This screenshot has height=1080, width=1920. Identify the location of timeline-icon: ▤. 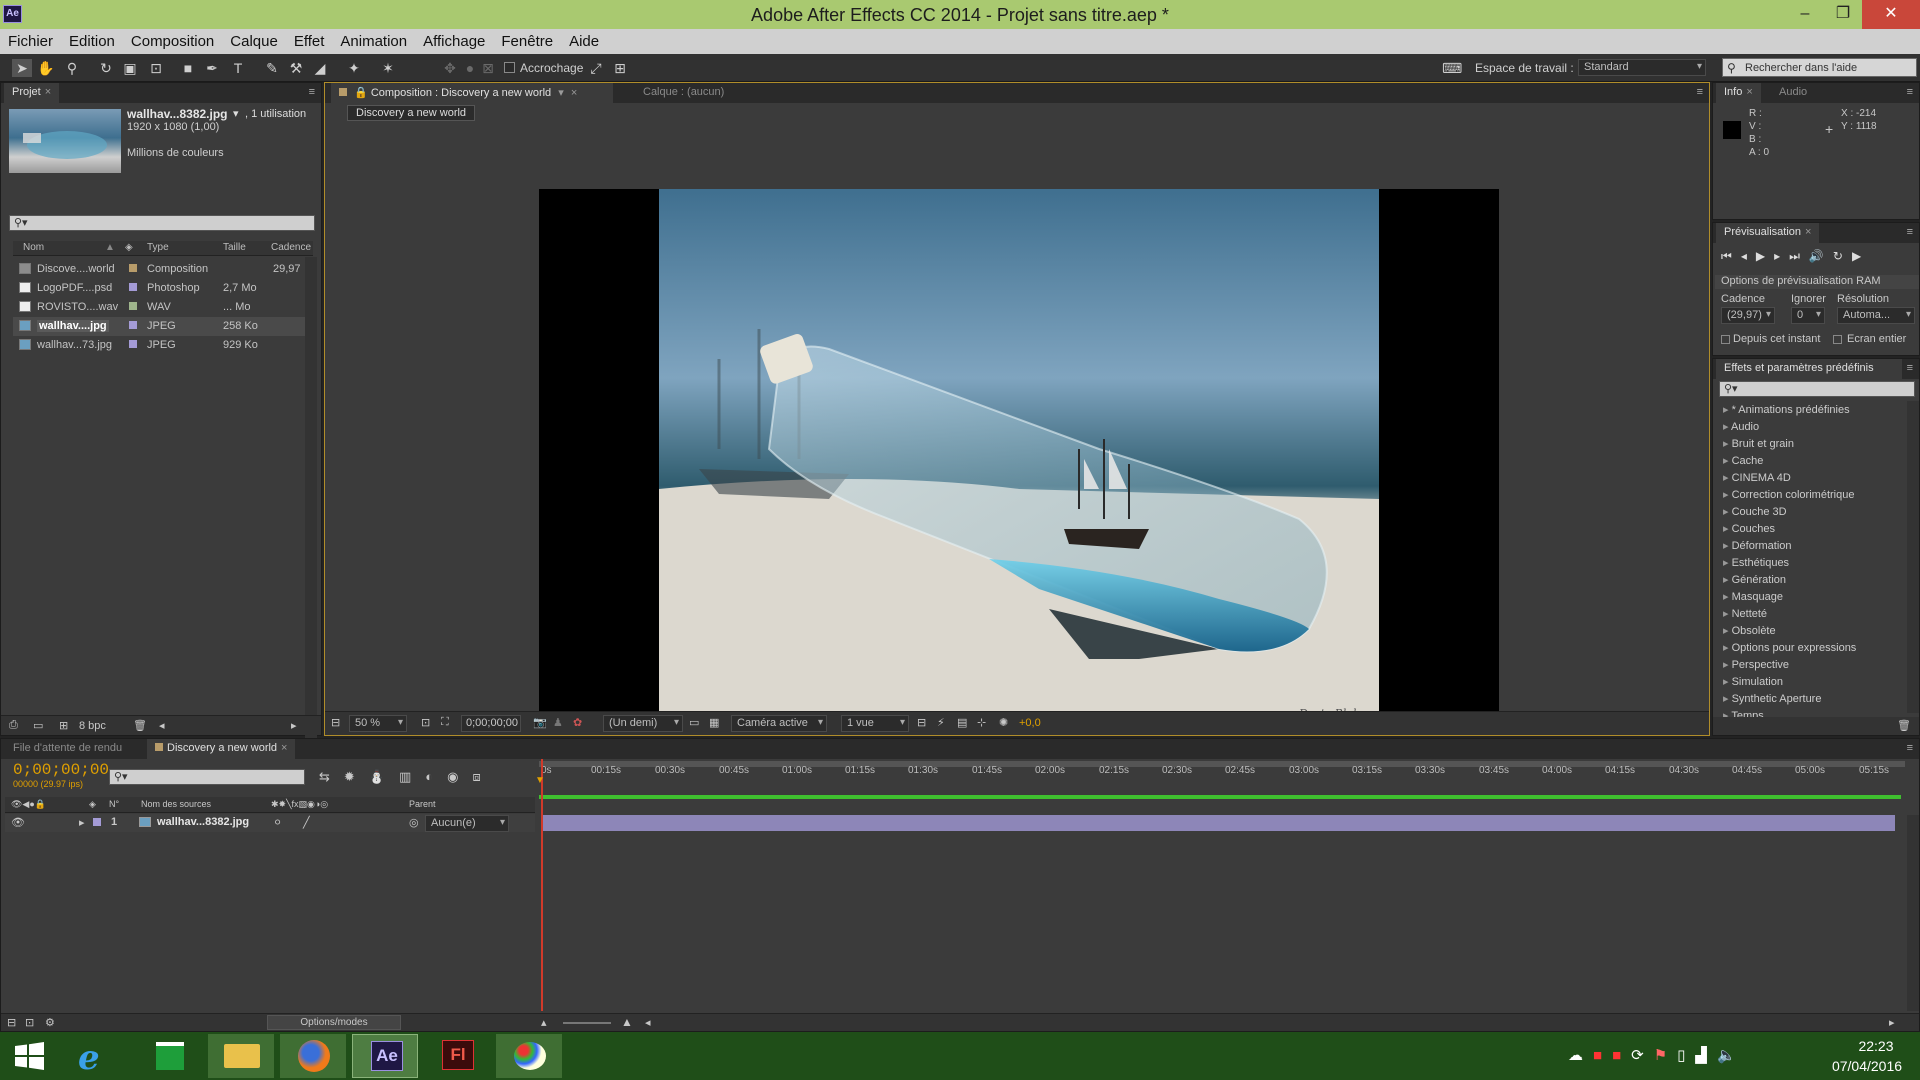
(962, 722).